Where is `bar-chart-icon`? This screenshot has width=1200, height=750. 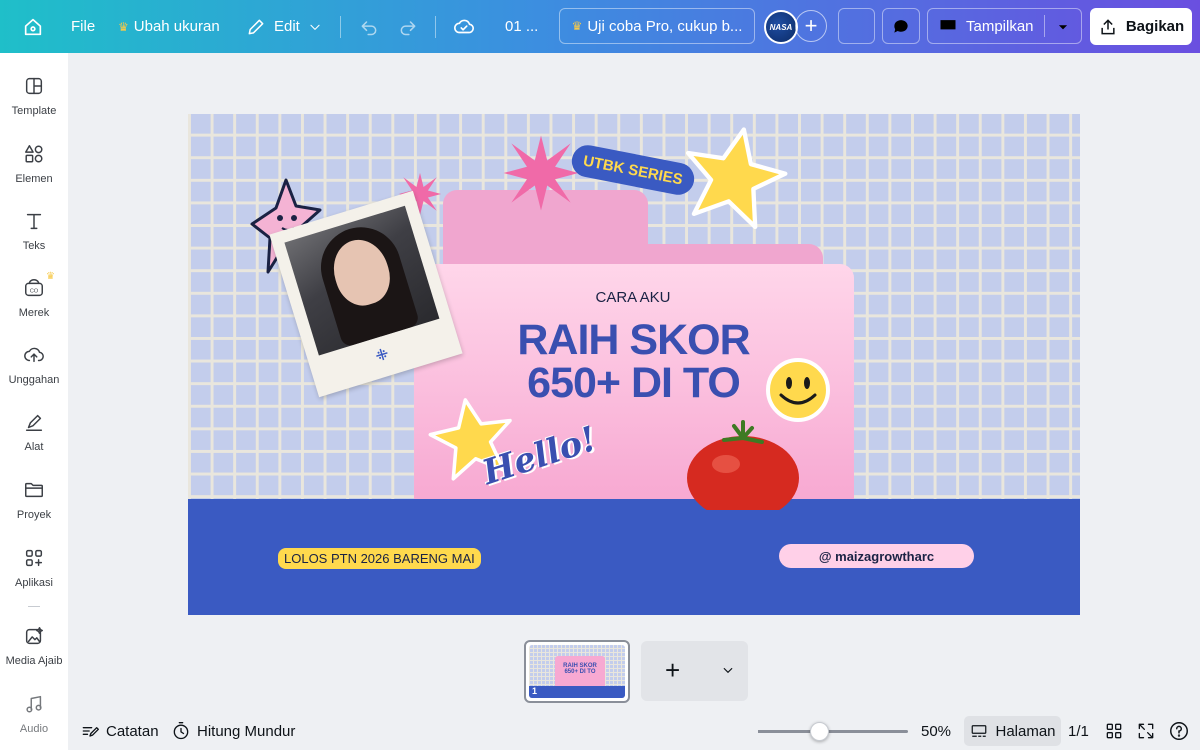
bar-chart-icon is located at coordinates (856, 27).